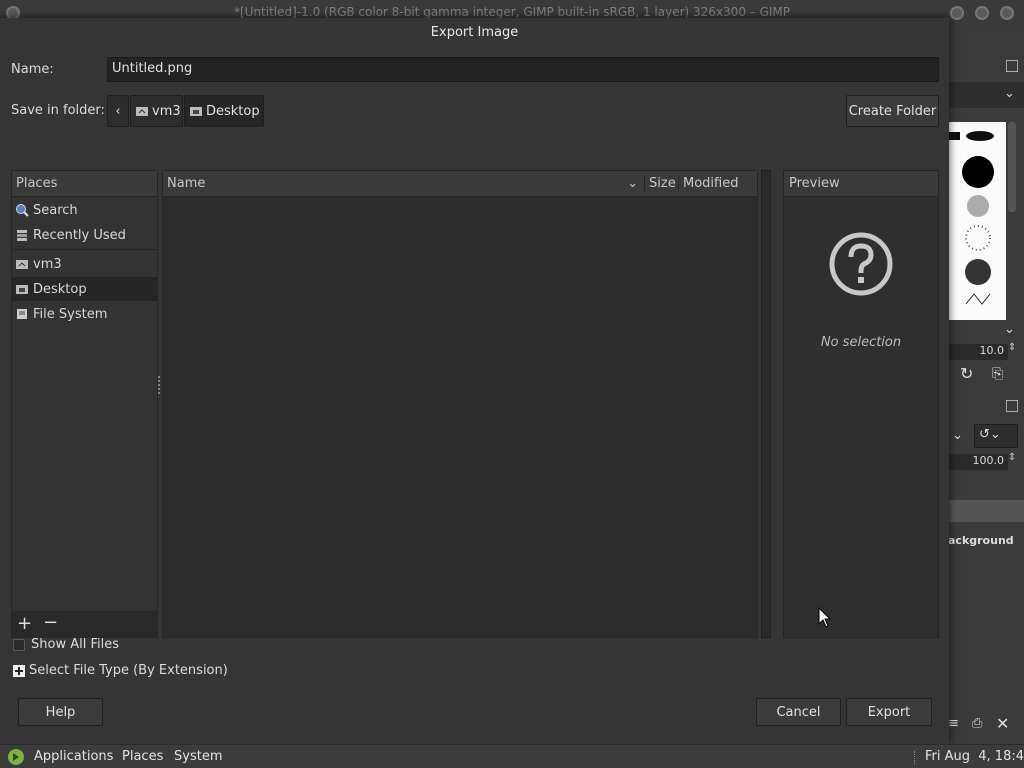 The height and width of the screenshot is (768, 1024). What do you see at coordinates (60, 712) in the screenshot?
I see `help-button: Help` at bounding box center [60, 712].